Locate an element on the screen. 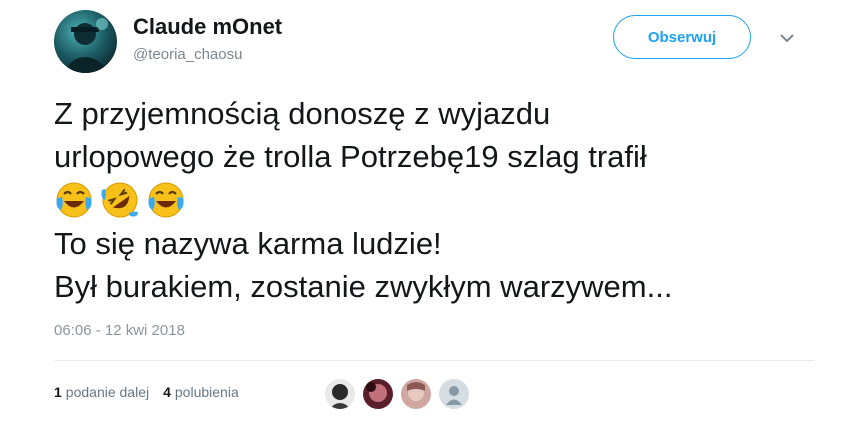 This screenshot has width=852, height=421. likes-stat: 4 polubienia is located at coordinates (201, 392).